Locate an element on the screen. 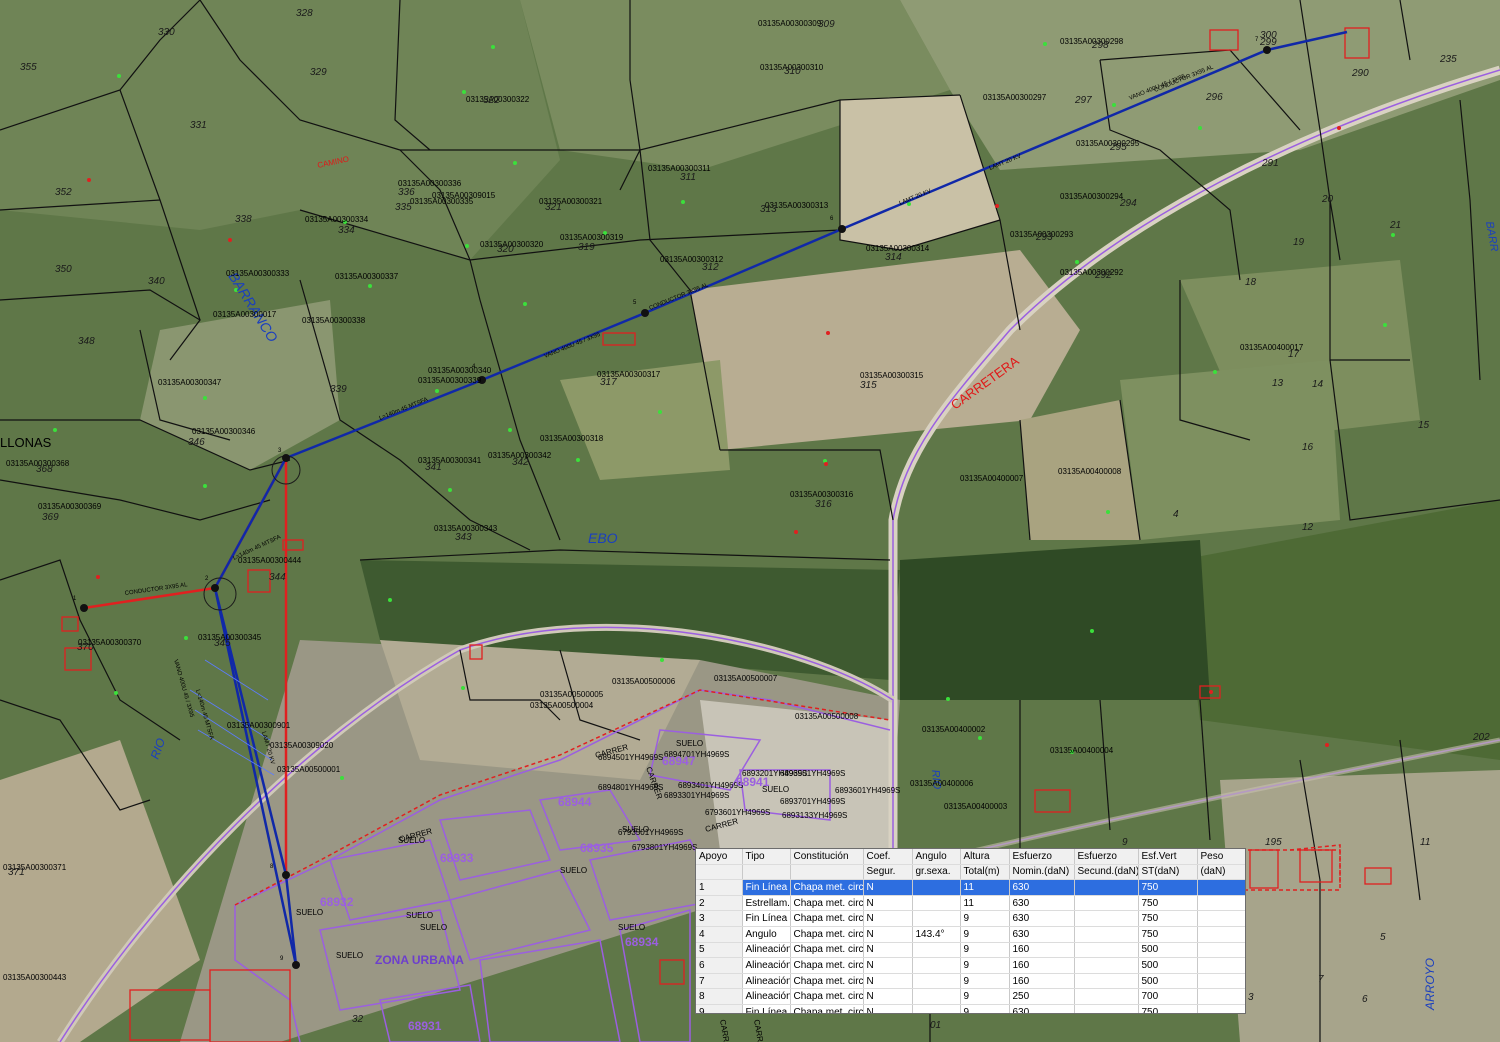  table-cell: 1 is located at coordinates (719, 887).